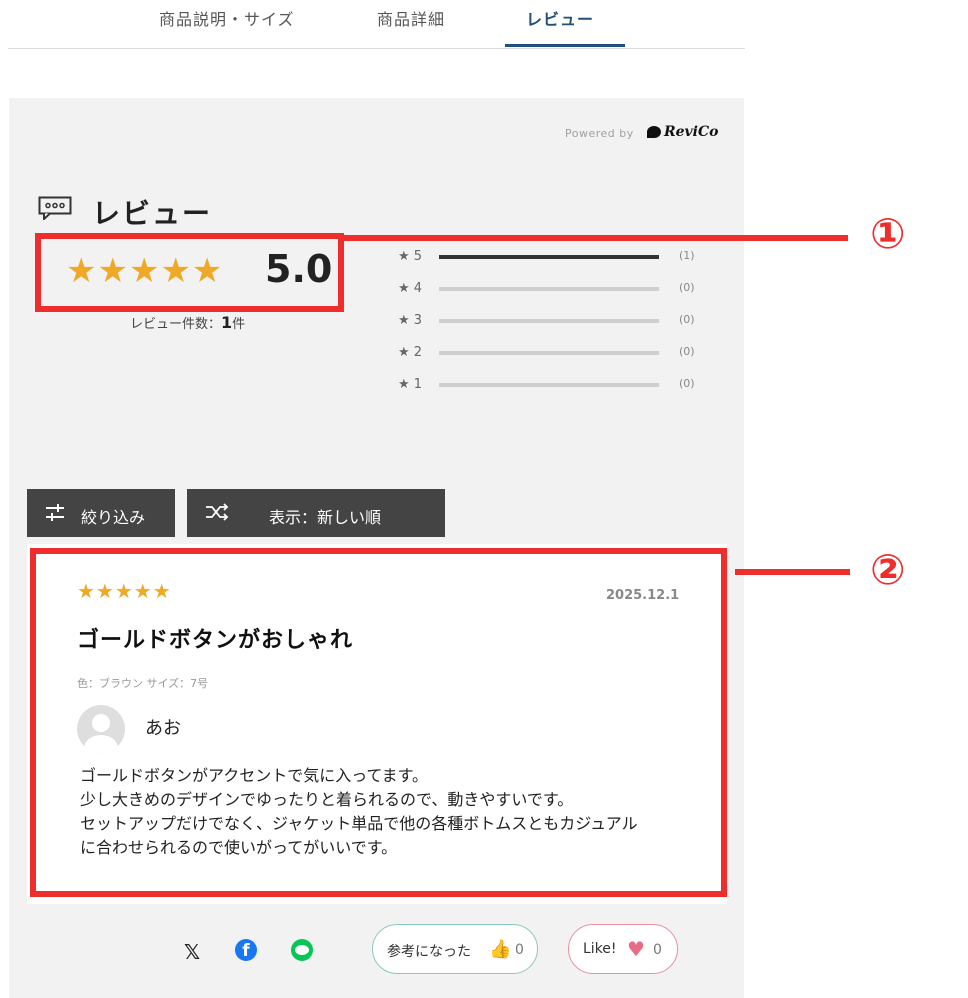 This screenshot has width=968, height=998. I want to click on rating-row-label: ★ 5, so click(410, 256).